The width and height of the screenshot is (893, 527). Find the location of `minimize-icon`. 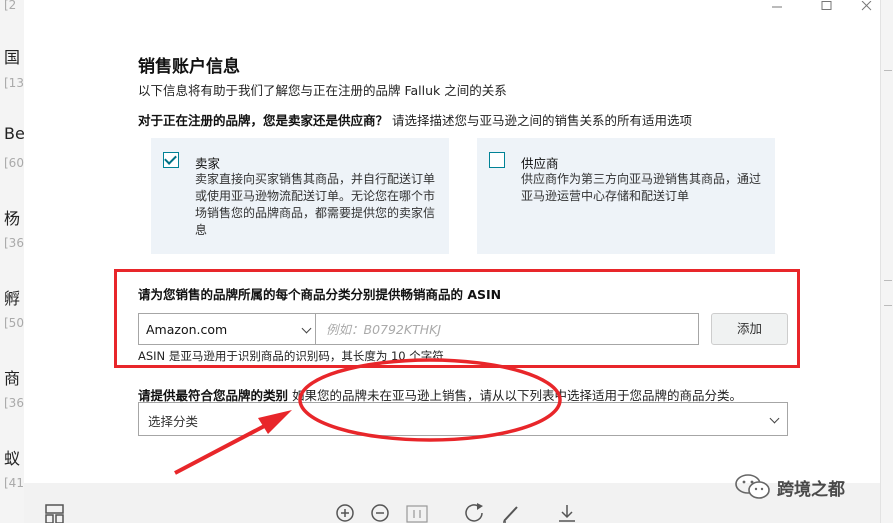

minimize-icon is located at coordinates (777, 7).